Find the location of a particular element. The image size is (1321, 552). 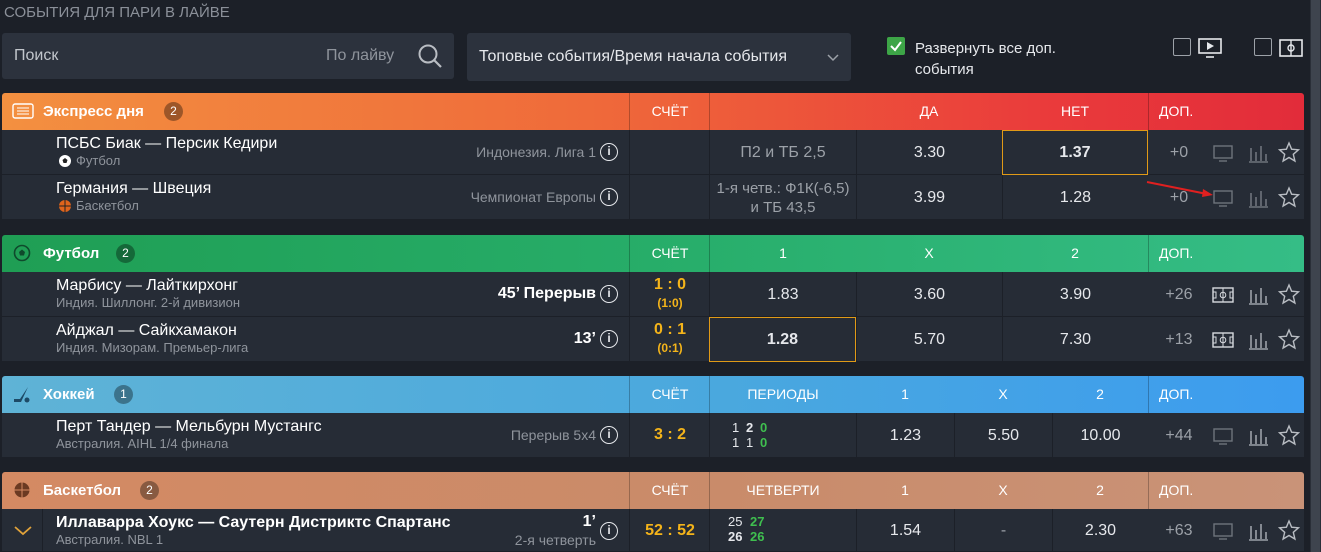

odd-1: 1.83 is located at coordinates (782, 294).